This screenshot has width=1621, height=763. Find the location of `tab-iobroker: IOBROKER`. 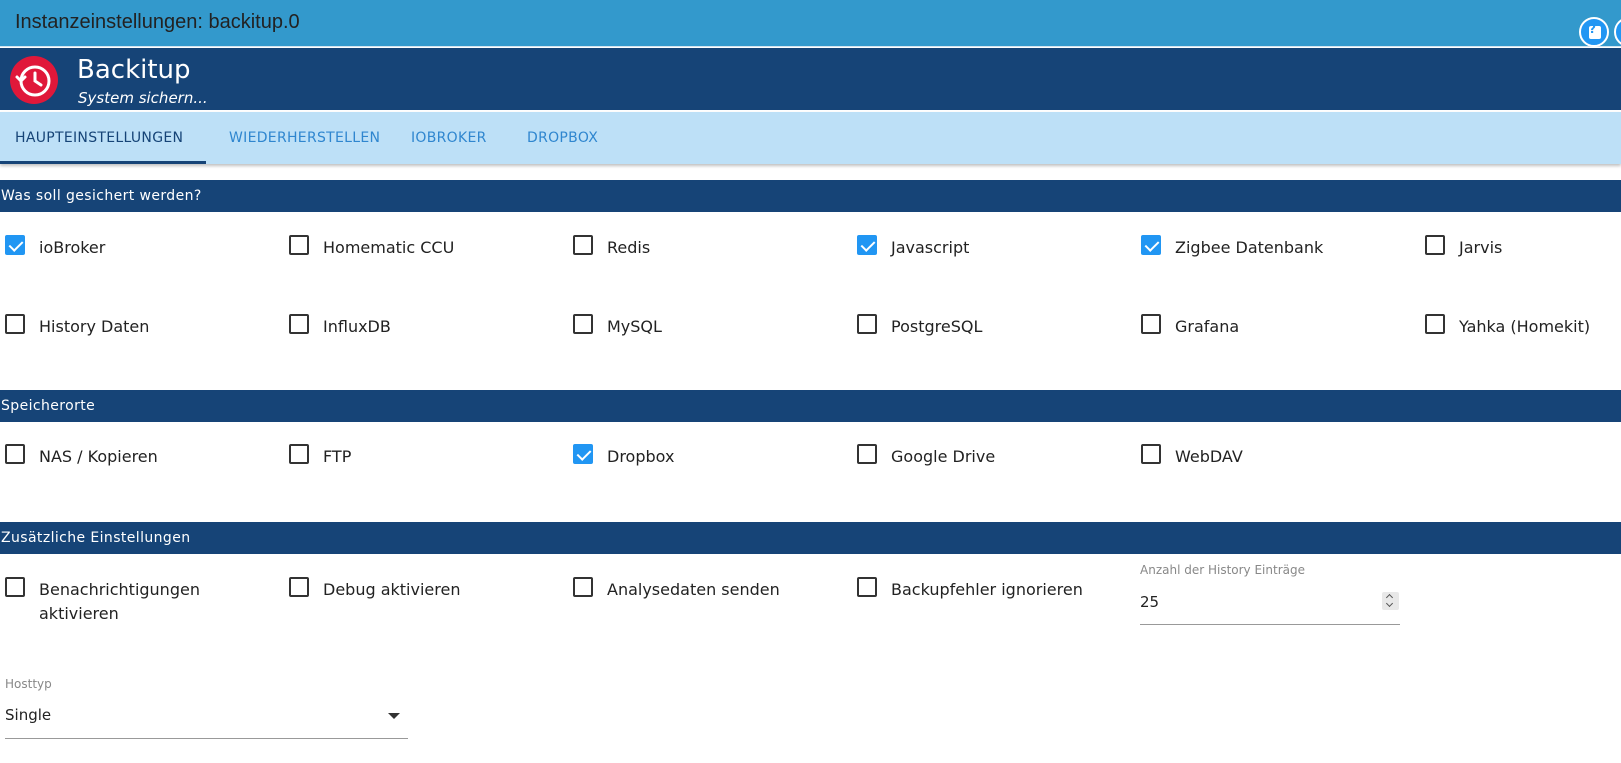

tab-iobroker: IOBROKER is located at coordinates (449, 138).